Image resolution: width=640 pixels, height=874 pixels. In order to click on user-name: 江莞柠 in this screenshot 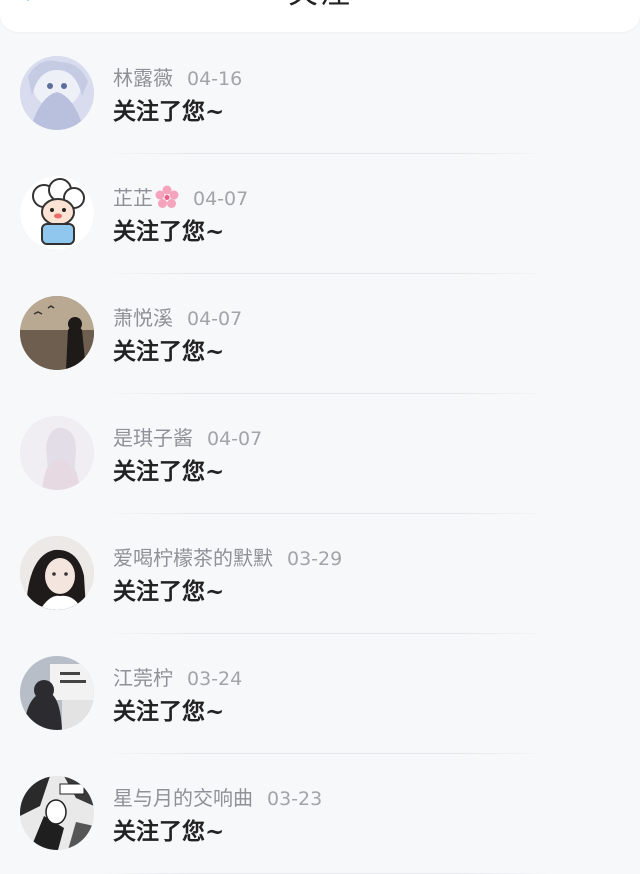, I will do `click(143, 678)`.